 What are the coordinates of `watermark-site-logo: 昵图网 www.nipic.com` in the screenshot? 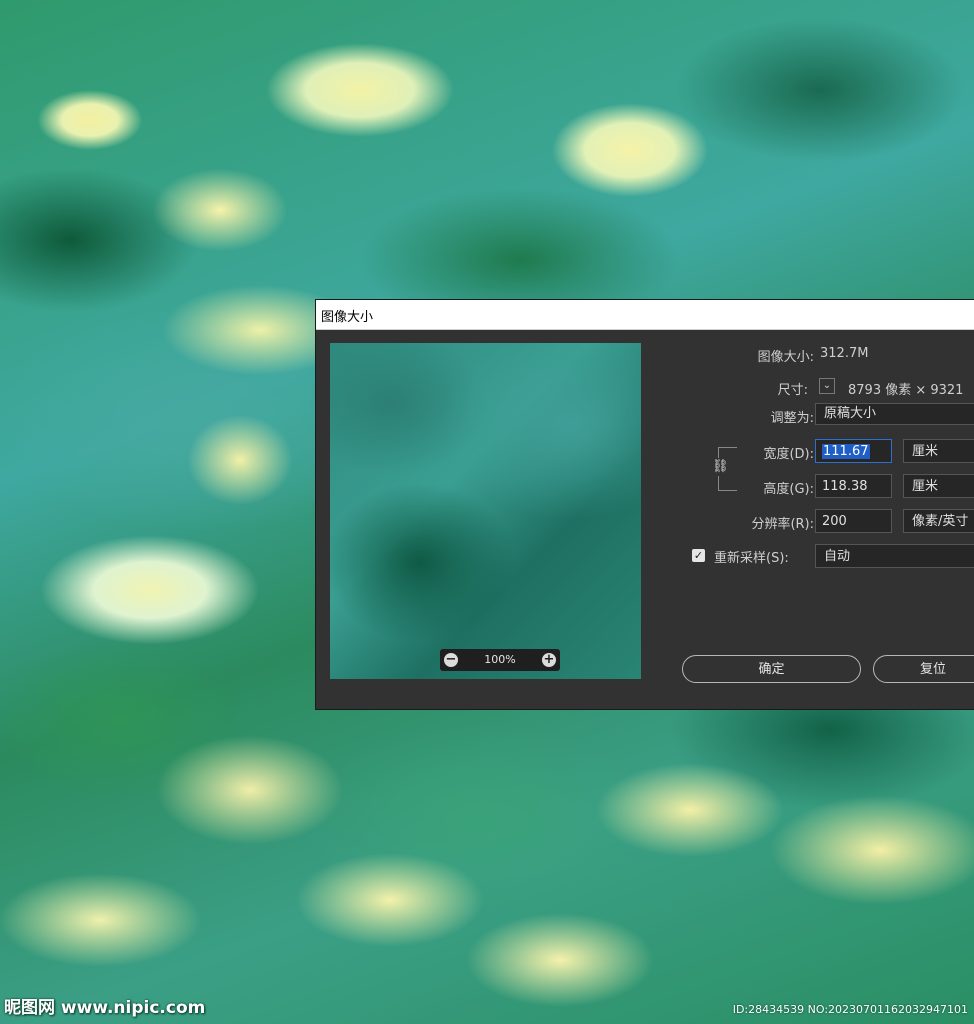 It's located at (105, 1008).